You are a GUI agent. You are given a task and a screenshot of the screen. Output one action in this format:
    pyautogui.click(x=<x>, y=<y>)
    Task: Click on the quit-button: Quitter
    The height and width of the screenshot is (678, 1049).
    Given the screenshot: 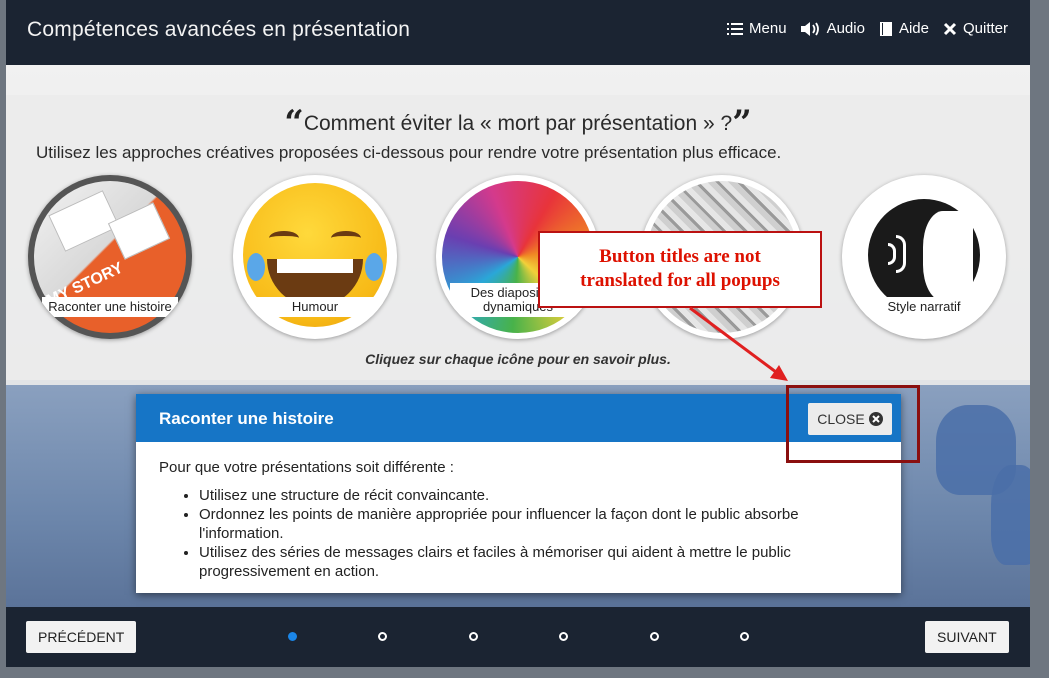 What is the action you would take?
    pyautogui.click(x=975, y=28)
    